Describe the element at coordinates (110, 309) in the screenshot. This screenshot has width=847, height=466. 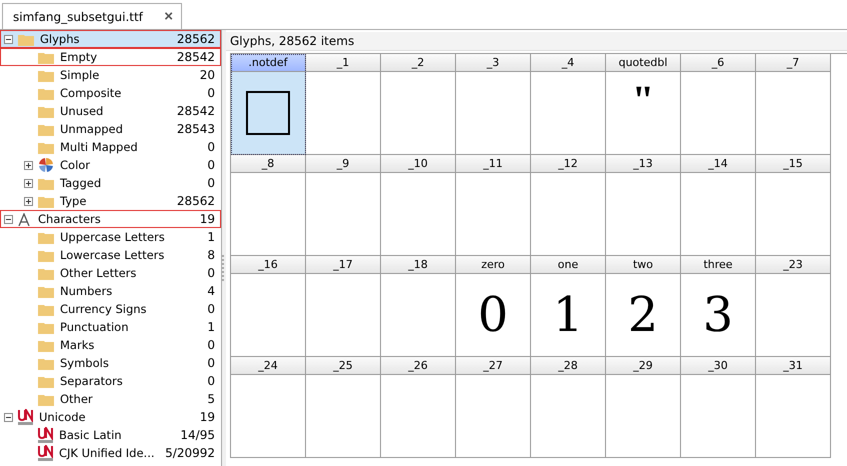
I see `tree-item: Currency Signs 0` at that location.